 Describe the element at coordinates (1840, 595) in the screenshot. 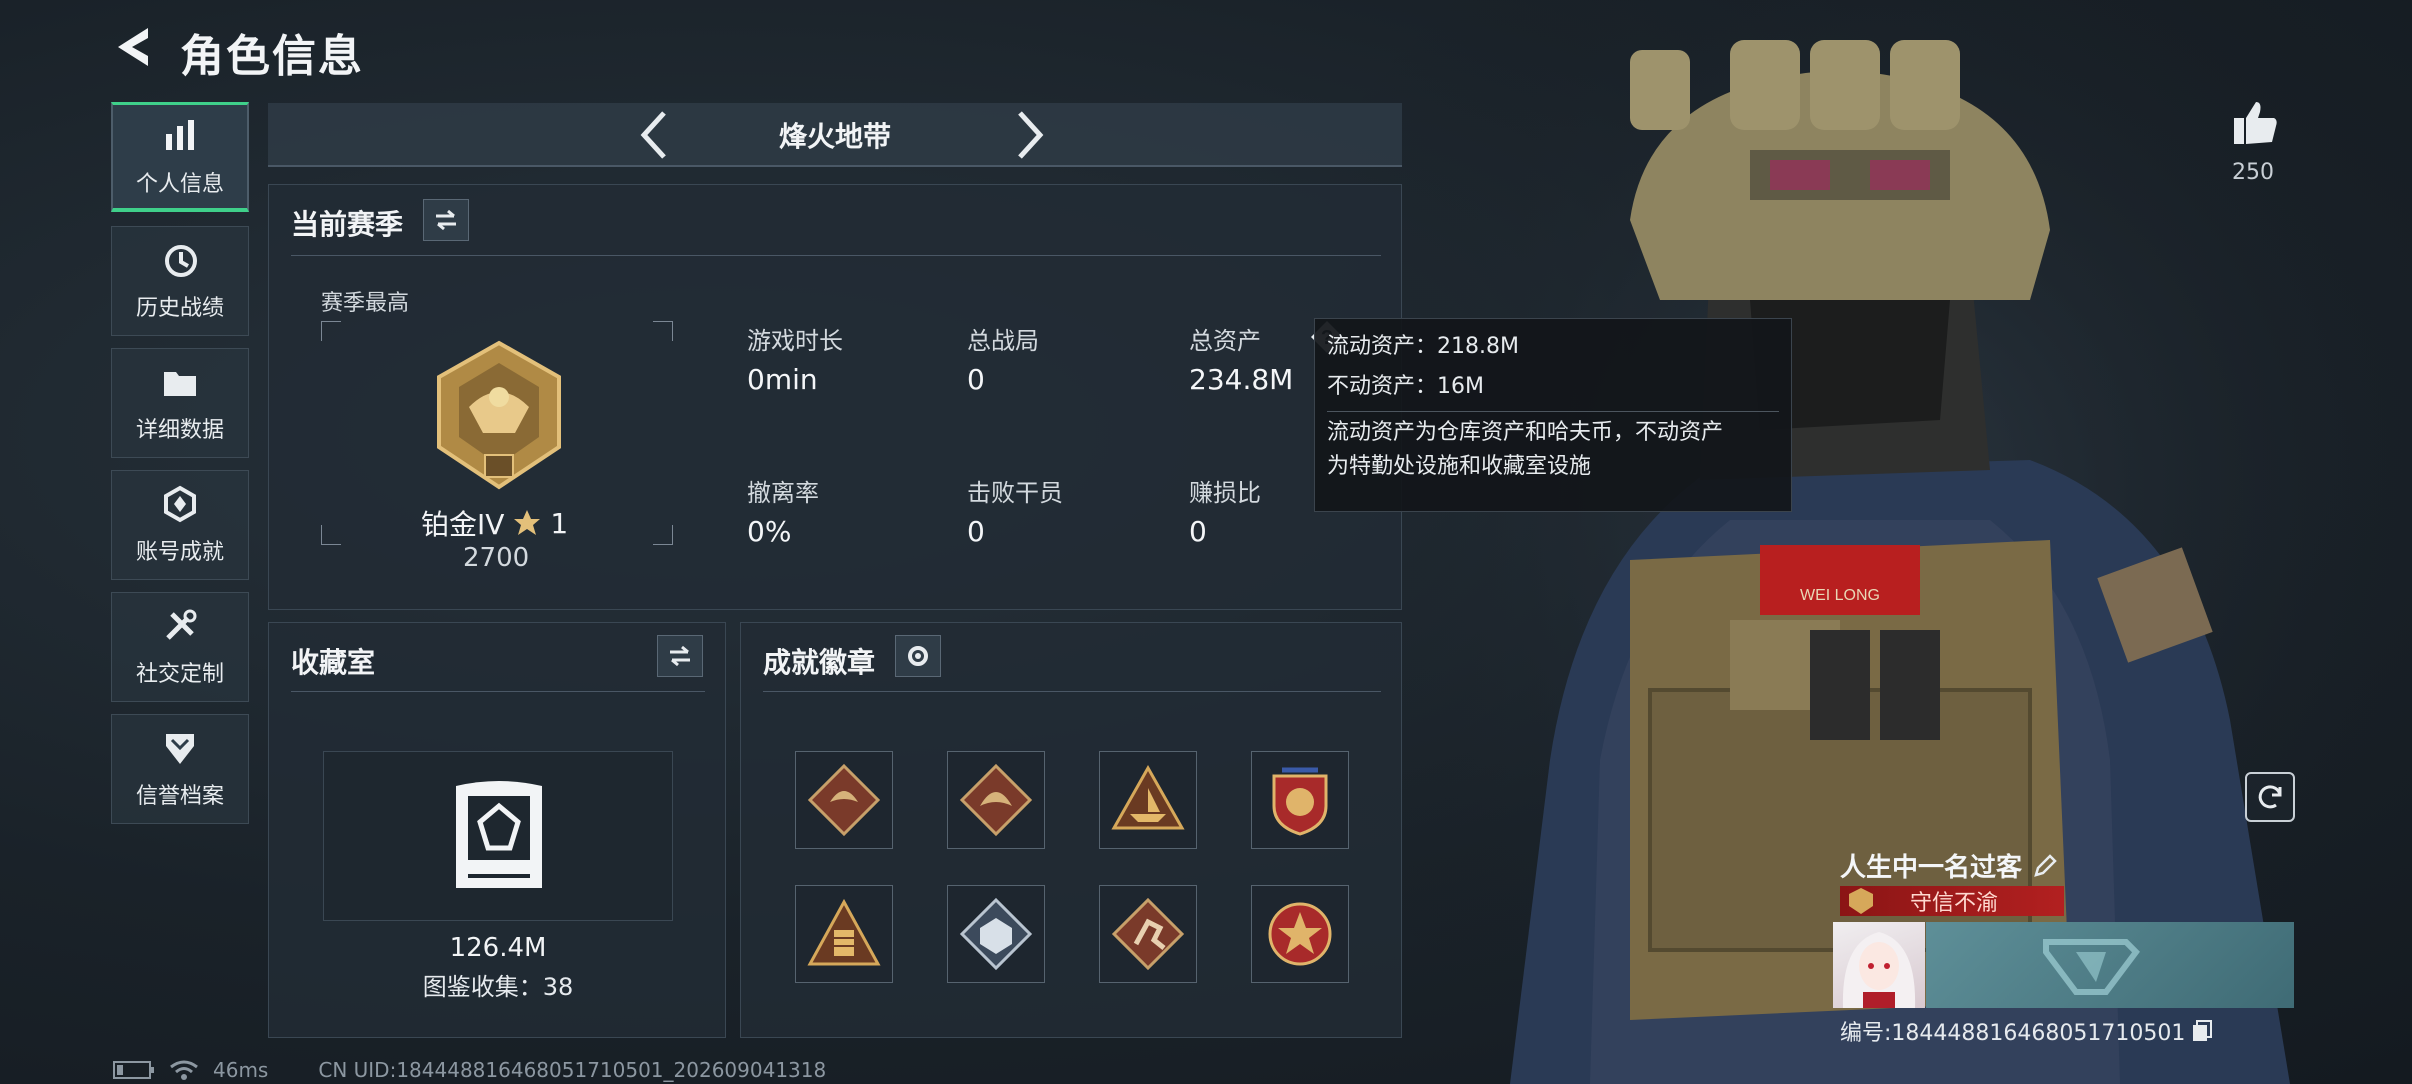

I see `svg-text: WEI LONG` at that location.